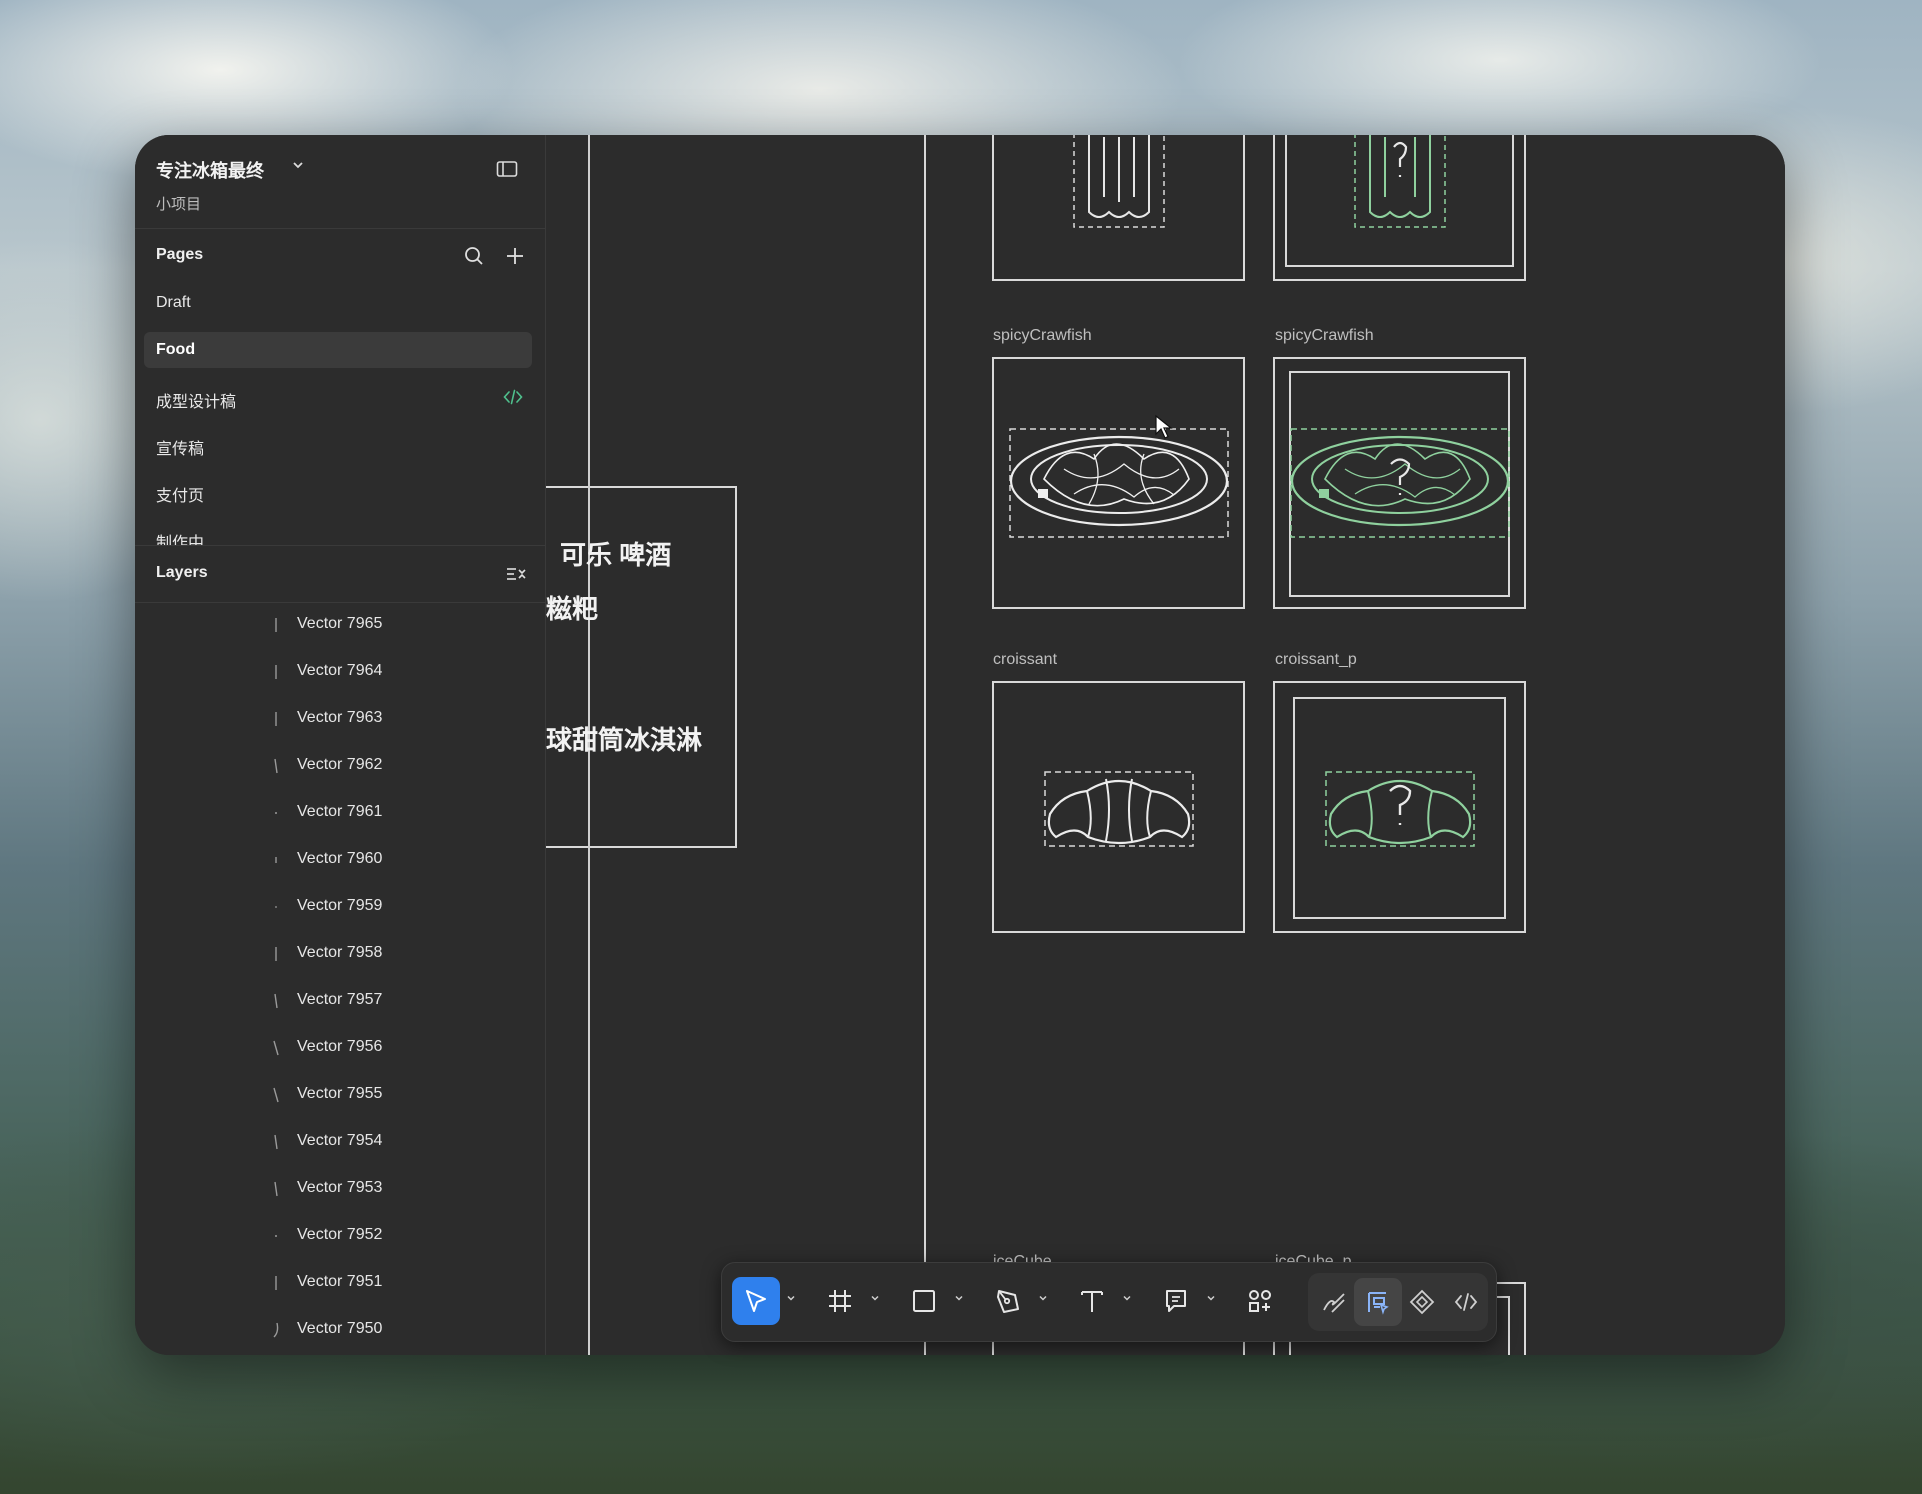 This screenshot has height=1494, width=1922. I want to click on frame-hash-icon, so click(840, 1301).